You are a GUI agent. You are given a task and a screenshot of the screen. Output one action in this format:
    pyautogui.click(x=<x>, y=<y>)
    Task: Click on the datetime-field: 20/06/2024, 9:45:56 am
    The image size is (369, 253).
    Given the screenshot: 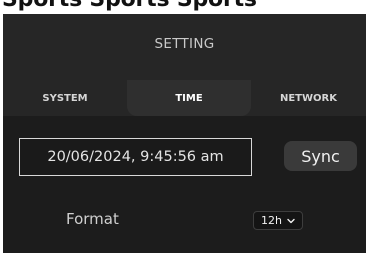 What is the action you would take?
    pyautogui.click(x=135, y=157)
    